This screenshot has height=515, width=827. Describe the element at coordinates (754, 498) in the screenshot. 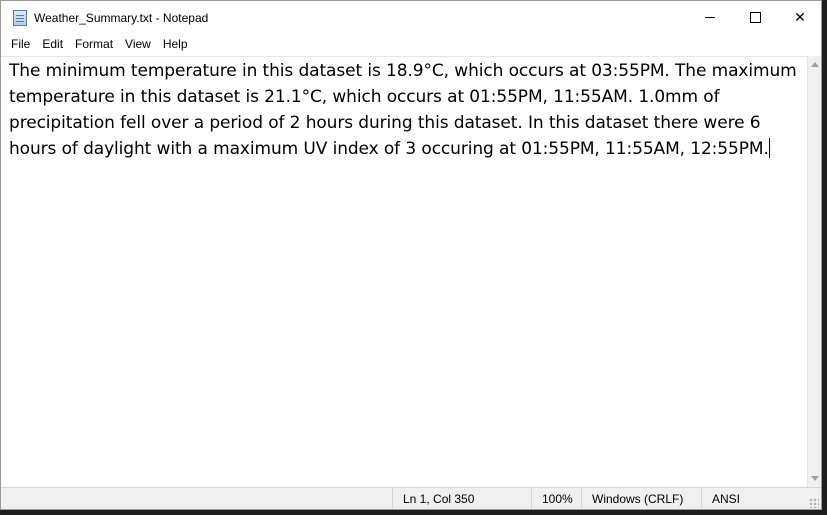

I see `encoding: ANSI` at that location.